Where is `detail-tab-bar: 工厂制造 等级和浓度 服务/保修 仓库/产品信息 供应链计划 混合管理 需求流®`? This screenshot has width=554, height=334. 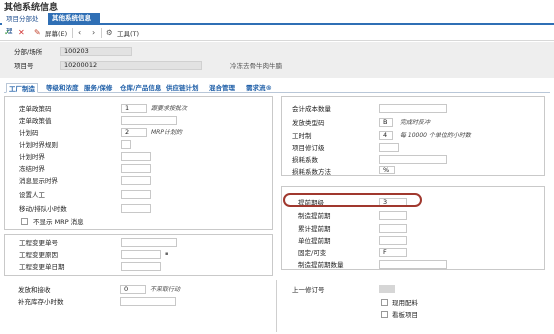
detail-tab-bar: 工厂制造 等级和浓度 服务/保修 仓库/产品信息 供应链计划 混合管理 需求流® is located at coordinates (277, 88).